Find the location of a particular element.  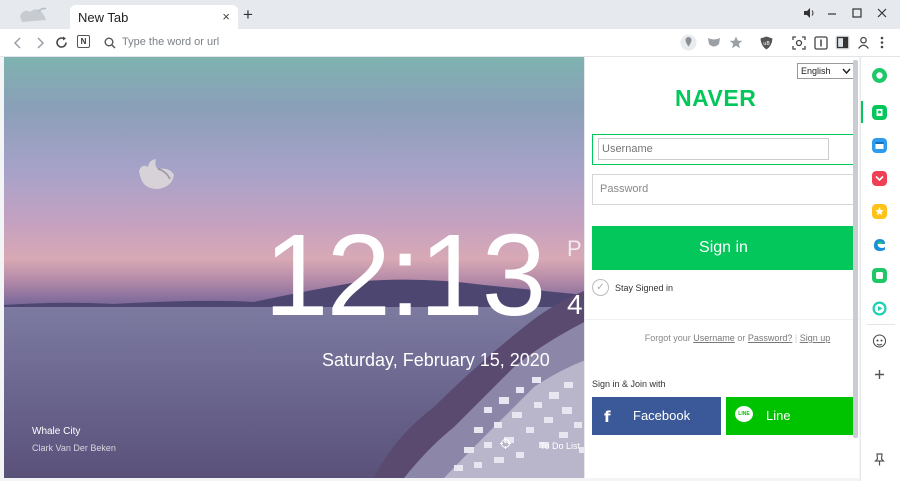

green-square-icon is located at coordinates (879, 275).